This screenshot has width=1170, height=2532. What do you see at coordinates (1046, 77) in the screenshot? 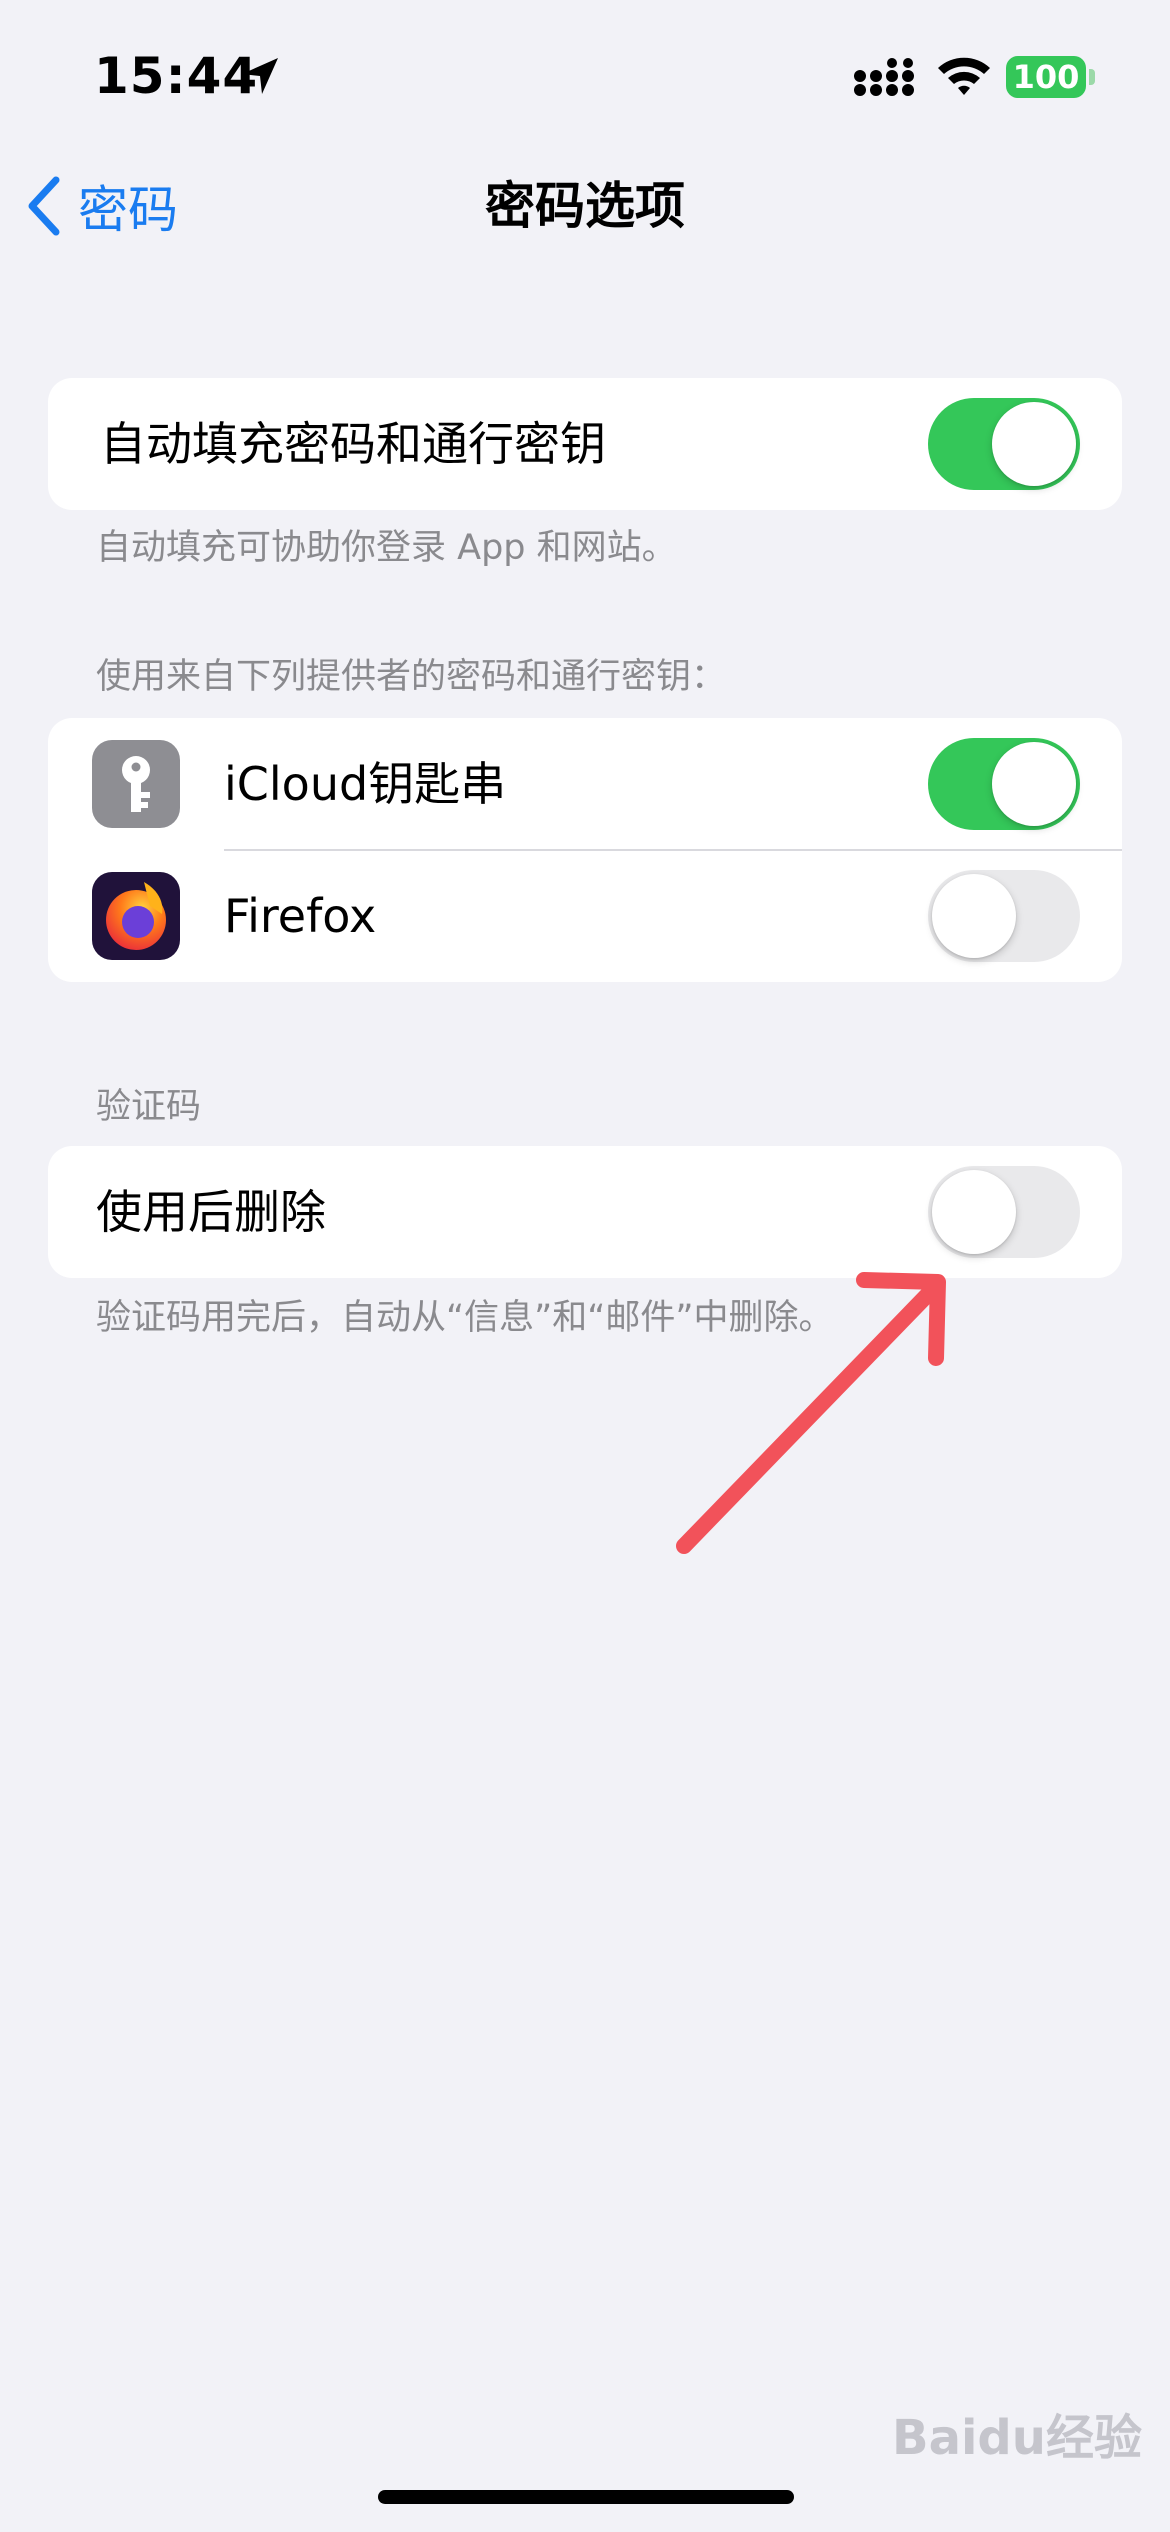
I see `battery-icon: 100` at bounding box center [1046, 77].